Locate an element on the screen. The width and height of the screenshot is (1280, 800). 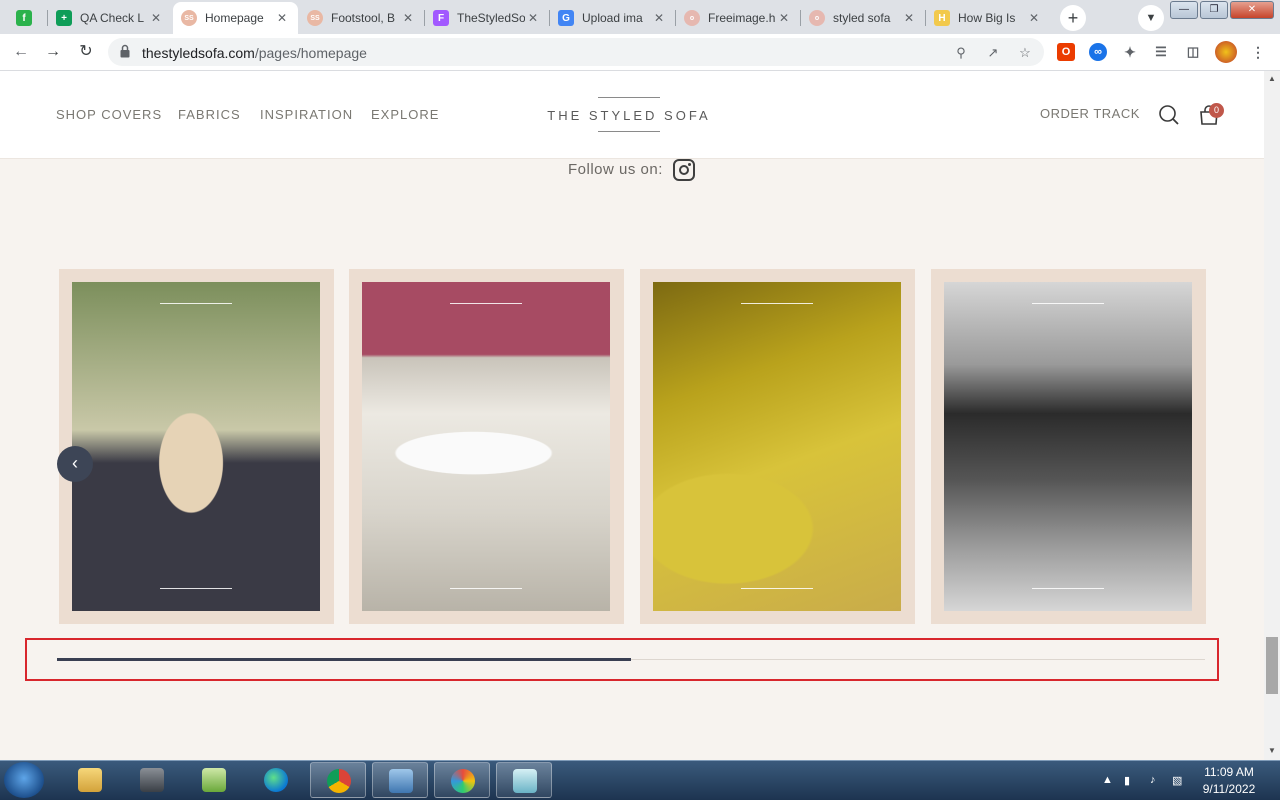
network-tray-icon: ▧ is located at coordinates (1177, 780).